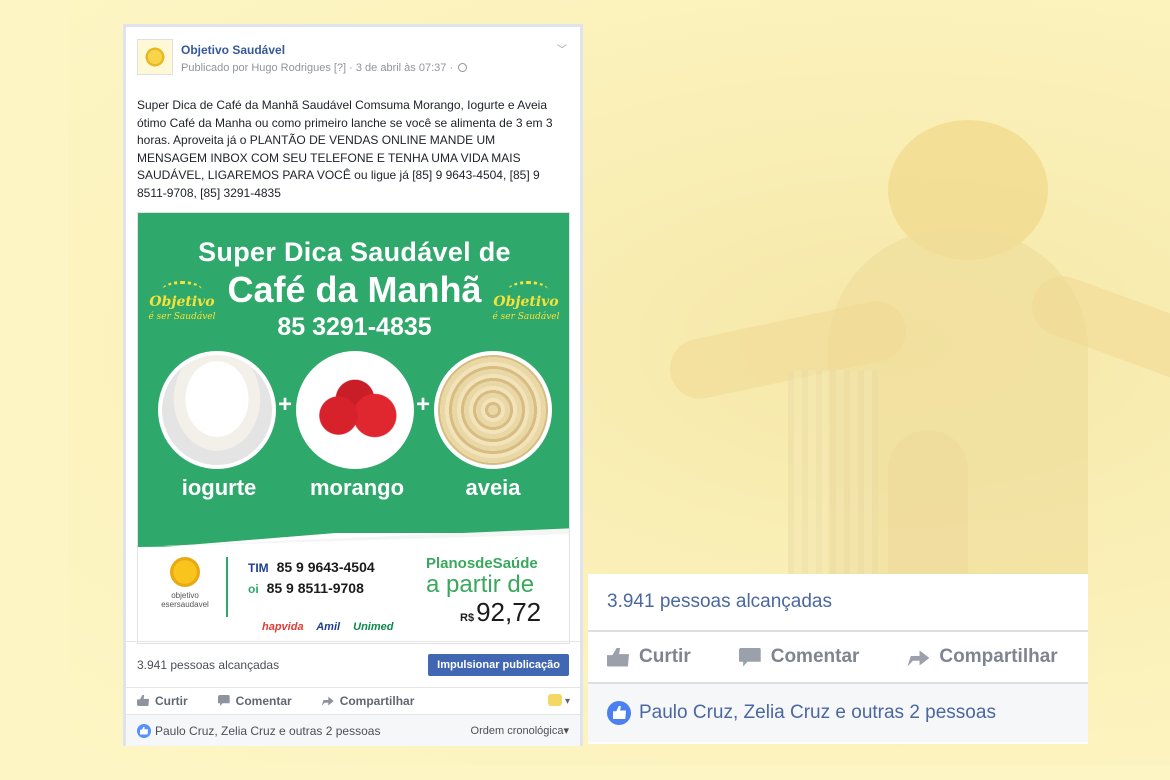  What do you see at coordinates (185, 595) in the screenshot?
I see `brand-logo-line1: objetivo` at bounding box center [185, 595].